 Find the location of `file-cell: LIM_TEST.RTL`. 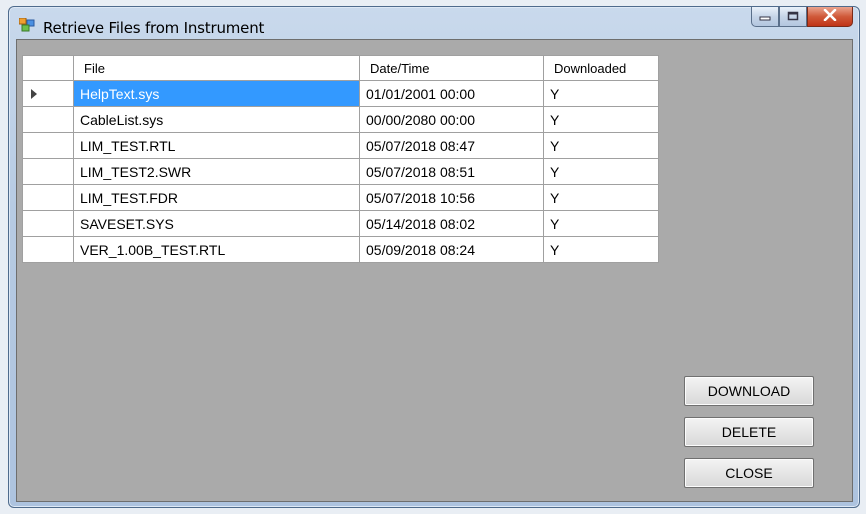

file-cell: LIM_TEST.RTL is located at coordinates (216, 145).